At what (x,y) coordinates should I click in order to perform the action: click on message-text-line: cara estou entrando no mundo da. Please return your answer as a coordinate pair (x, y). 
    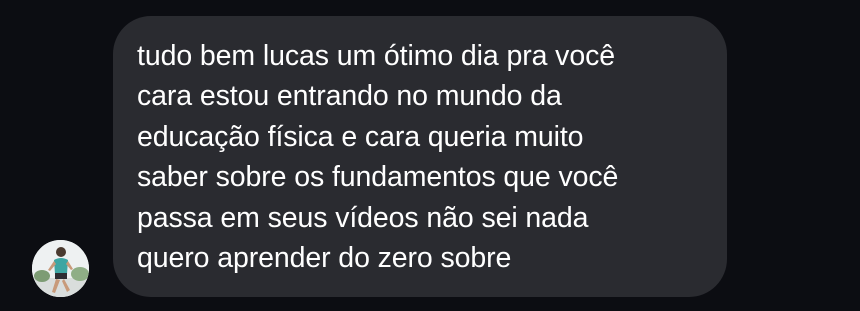
    Looking at the image, I should click on (349, 96).